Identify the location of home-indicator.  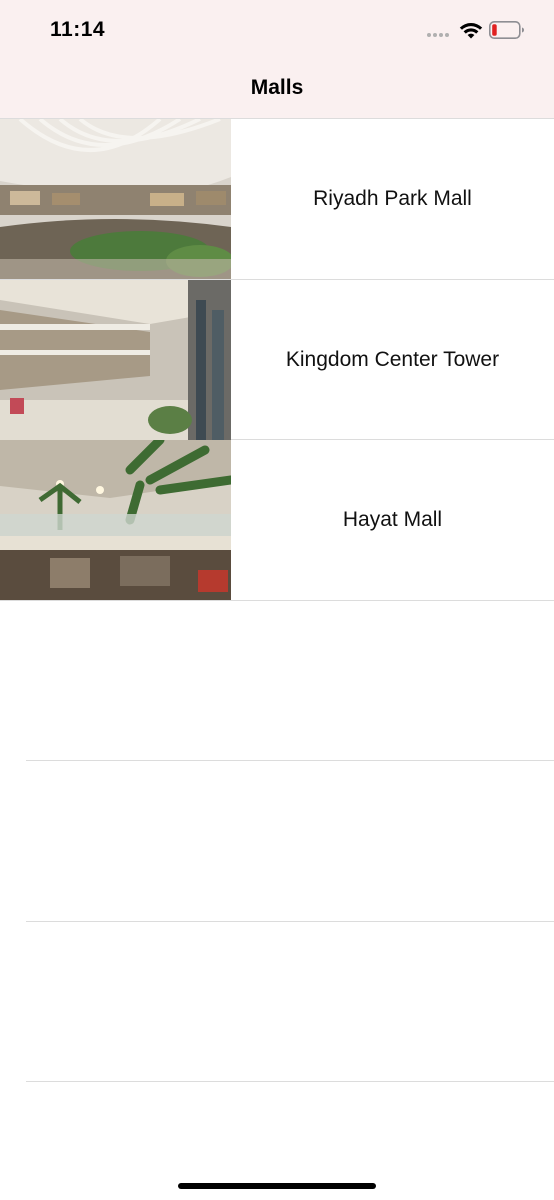
(277, 1186).